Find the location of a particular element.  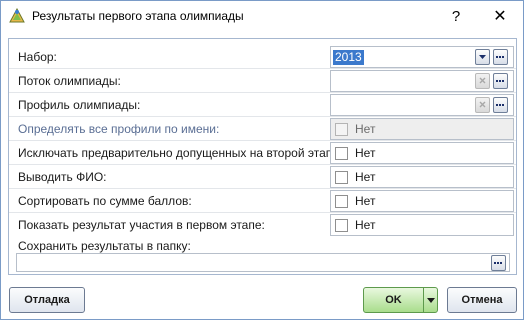

set-select: 2013 is located at coordinates (422, 57).